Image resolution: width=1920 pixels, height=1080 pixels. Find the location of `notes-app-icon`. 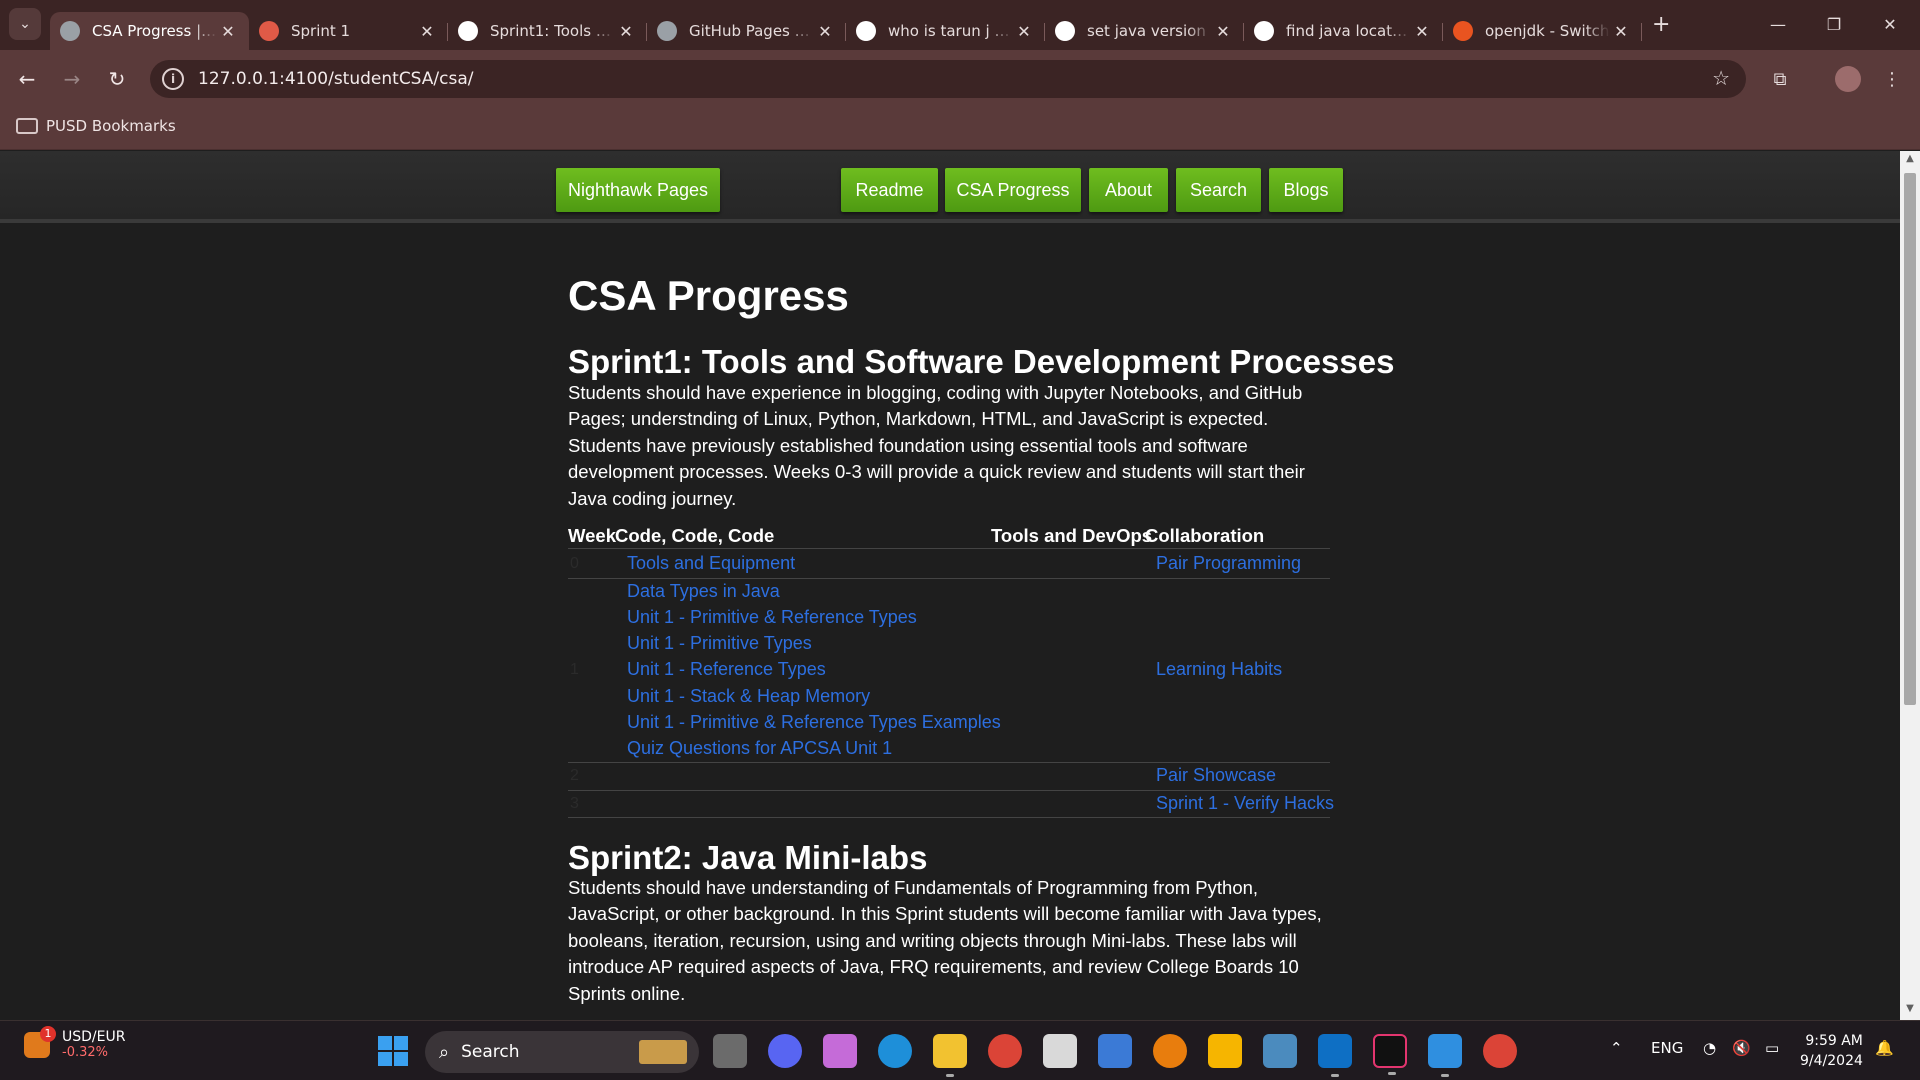

notes-app-icon is located at coordinates (1225, 1051).